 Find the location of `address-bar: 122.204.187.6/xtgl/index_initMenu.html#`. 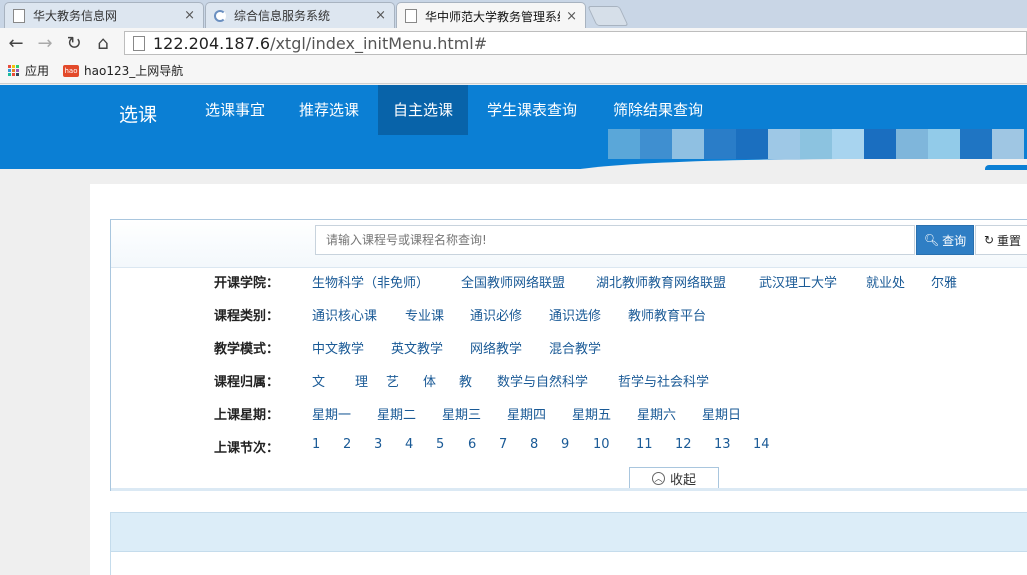

address-bar: 122.204.187.6/xtgl/index_initMenu.html# is located at coordinates (575, 43).